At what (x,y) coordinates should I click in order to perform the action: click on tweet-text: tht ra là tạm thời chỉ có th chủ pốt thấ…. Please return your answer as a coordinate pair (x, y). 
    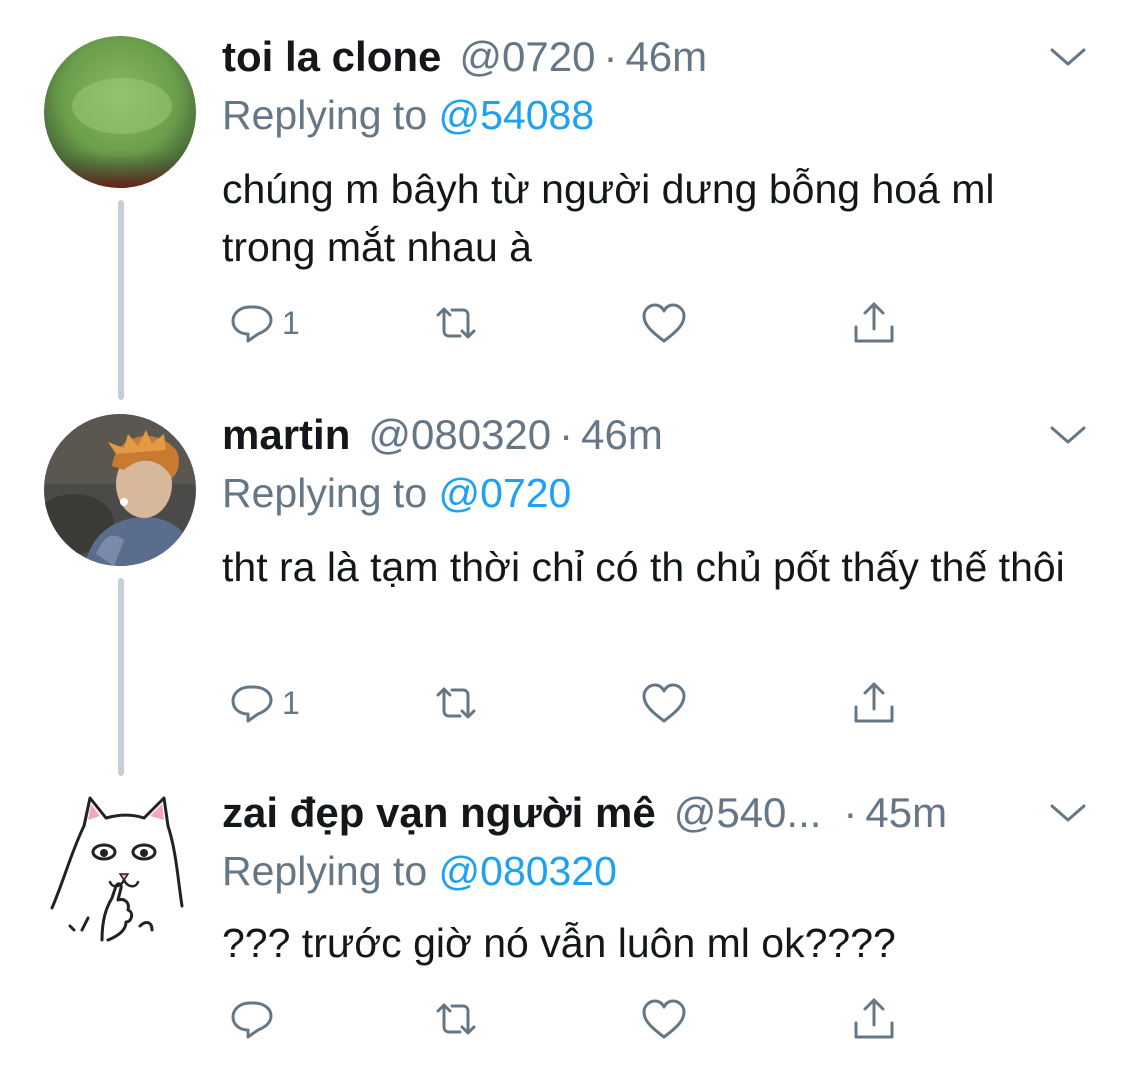
    Looking at the image, I should click on (643, 567).